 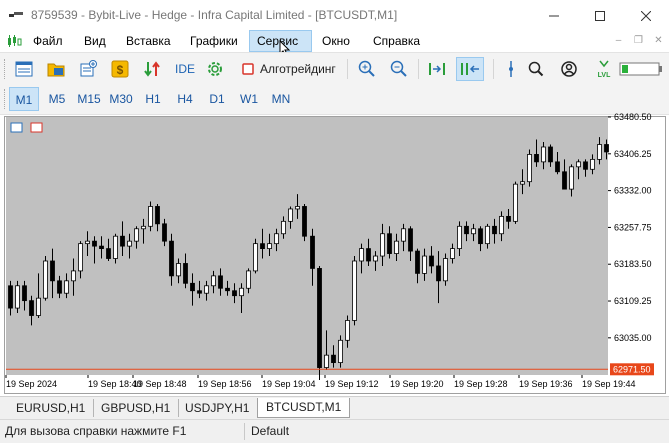 What do you see at coordinates (270, 431) in the screenshot?
I see `status-profile: Default` at bounding box center [270, 431].